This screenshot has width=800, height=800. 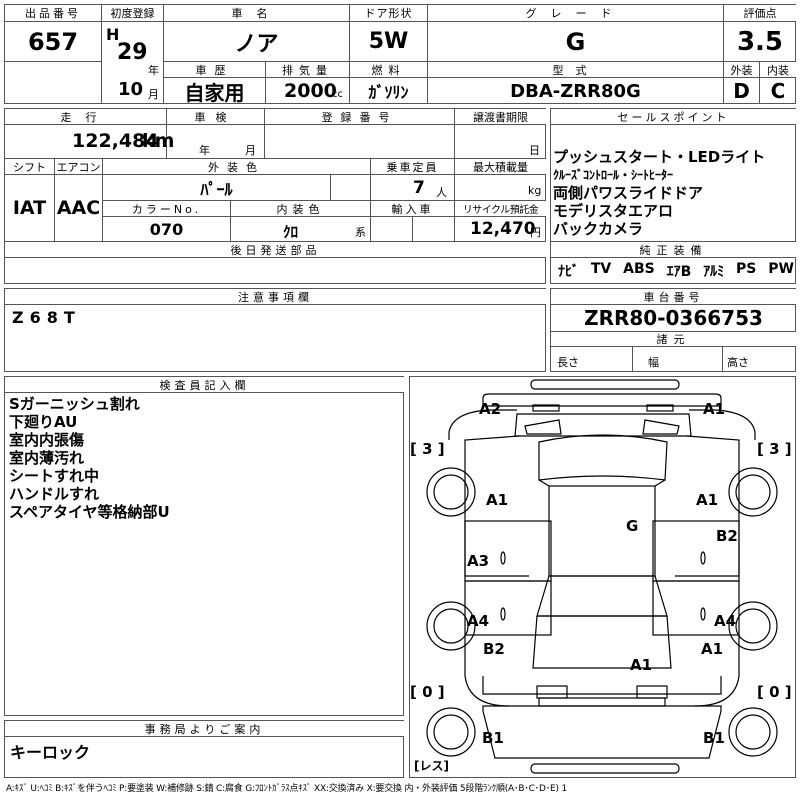 I want to click on displacement-header: 排気量, so click(x=307, y=69).